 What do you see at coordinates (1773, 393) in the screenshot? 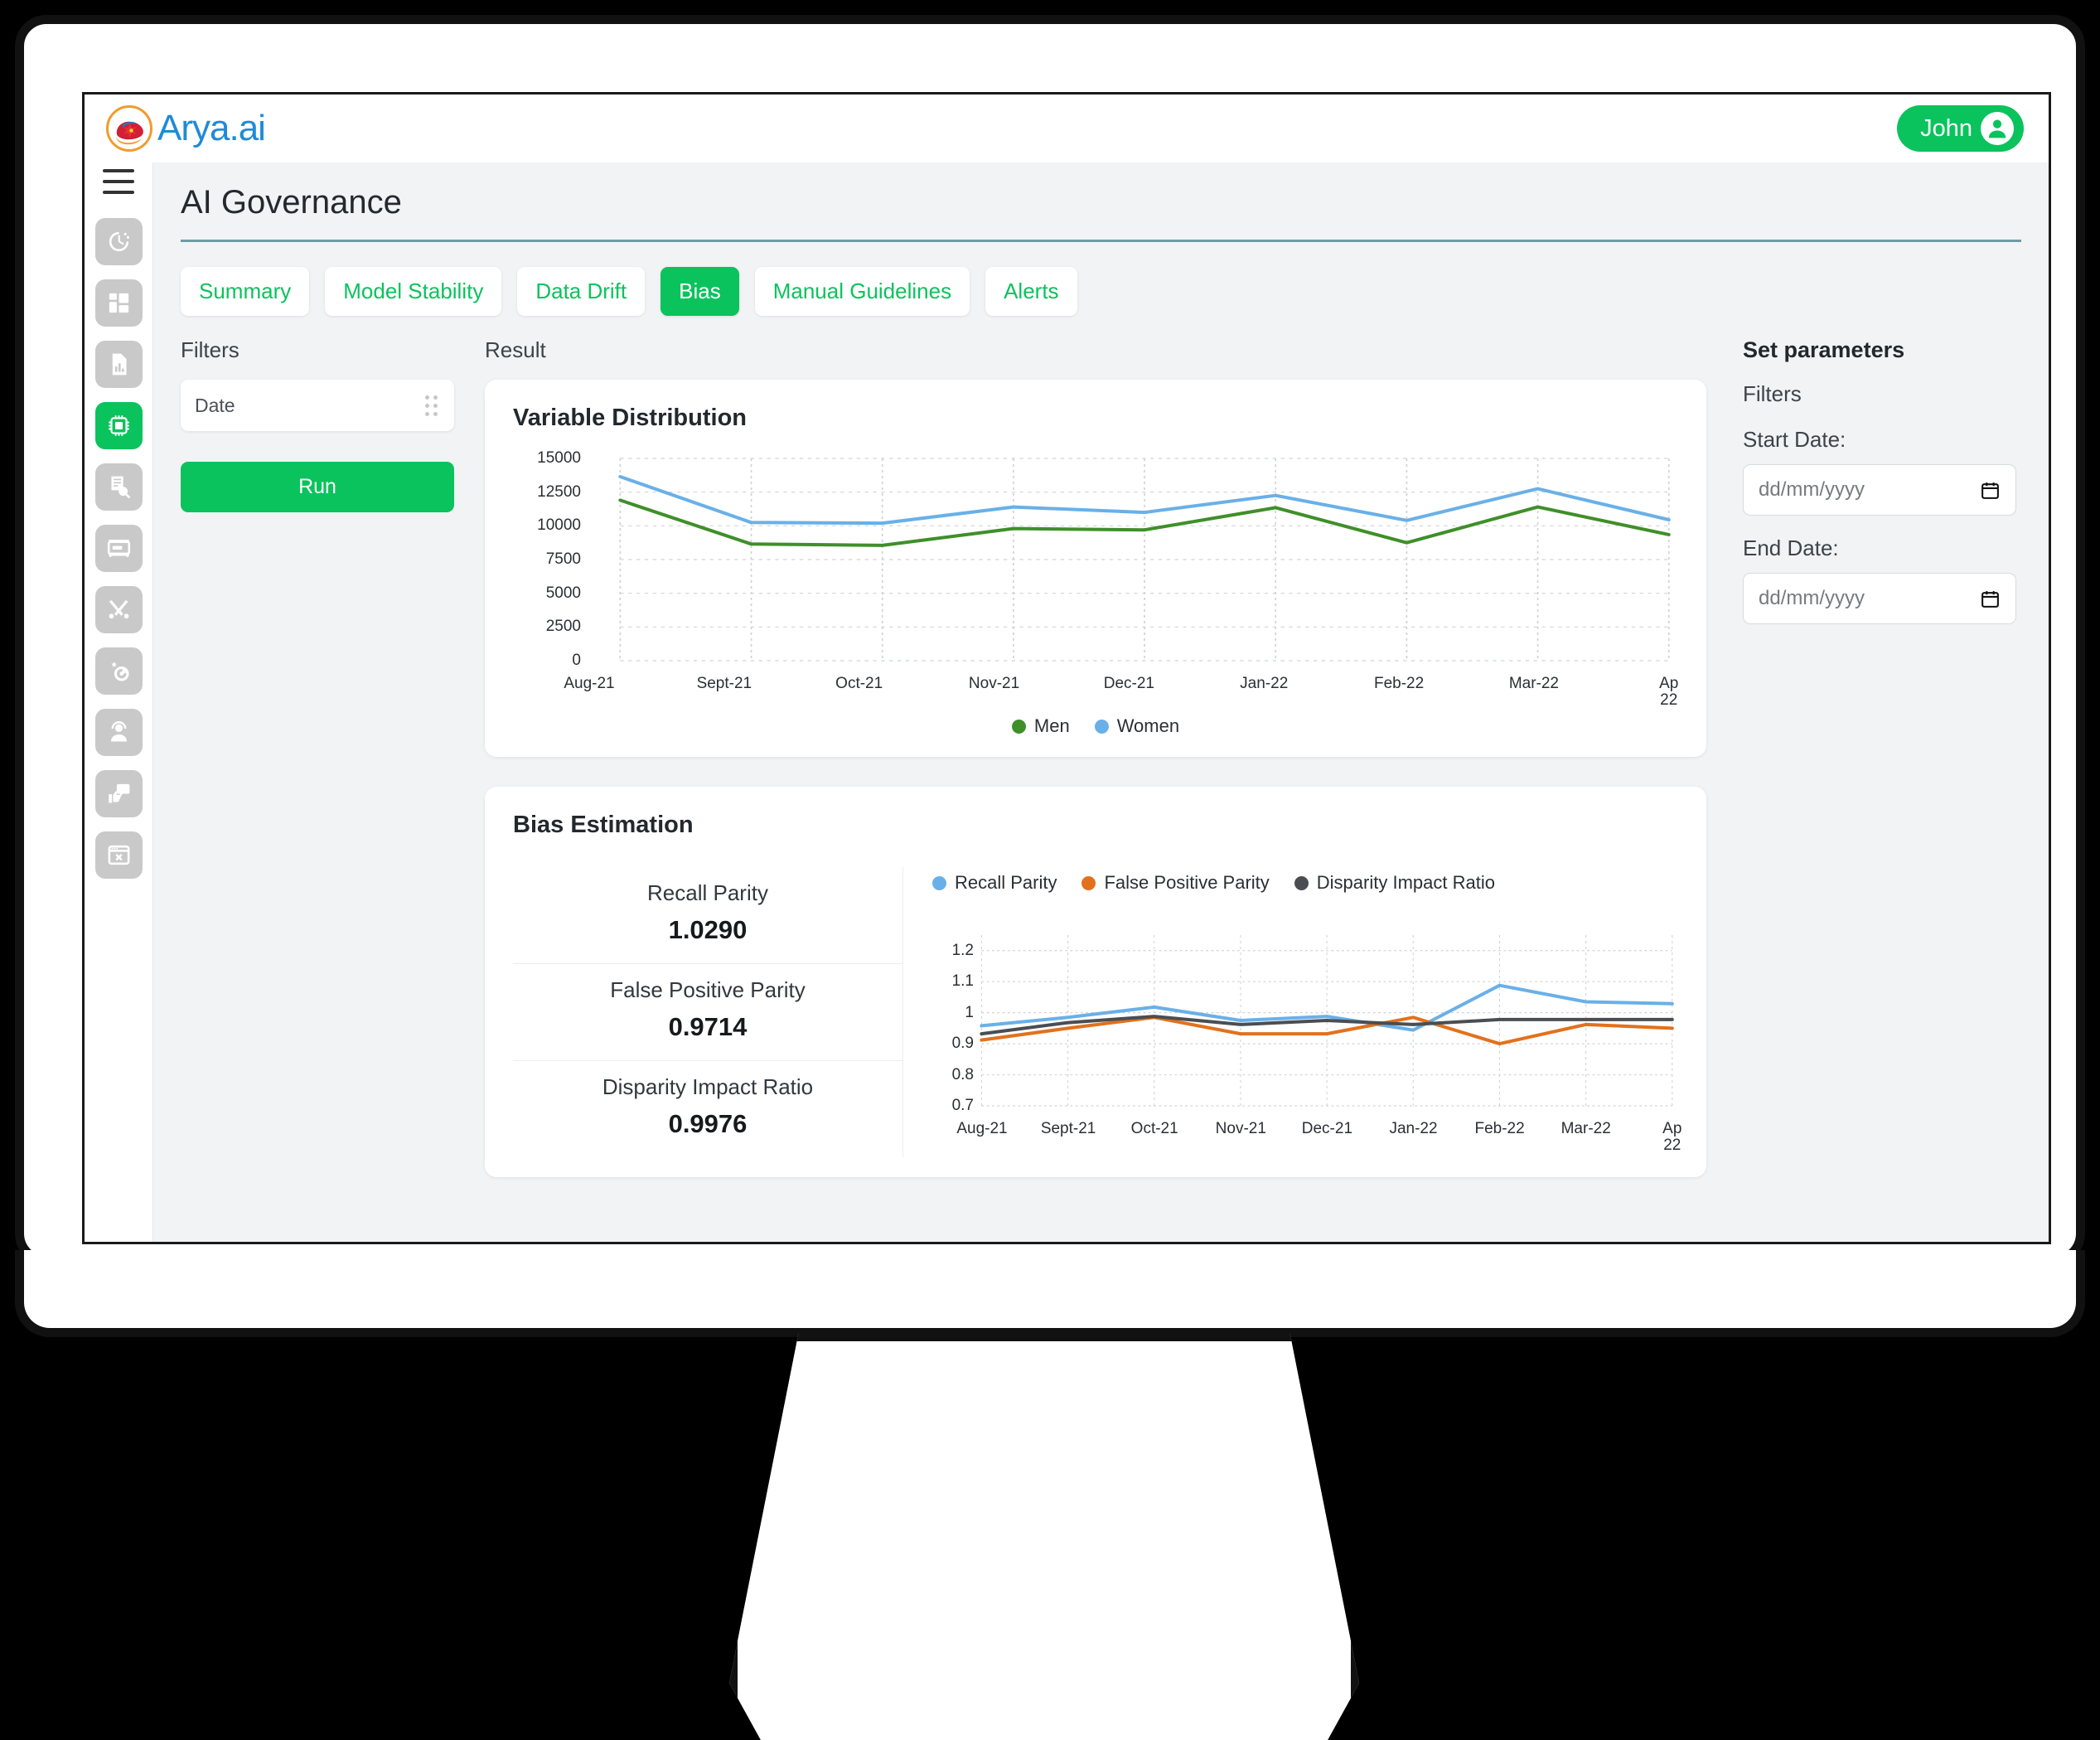
I see `parameters-filters-label: Filters` at bounding box center [1773, 393].